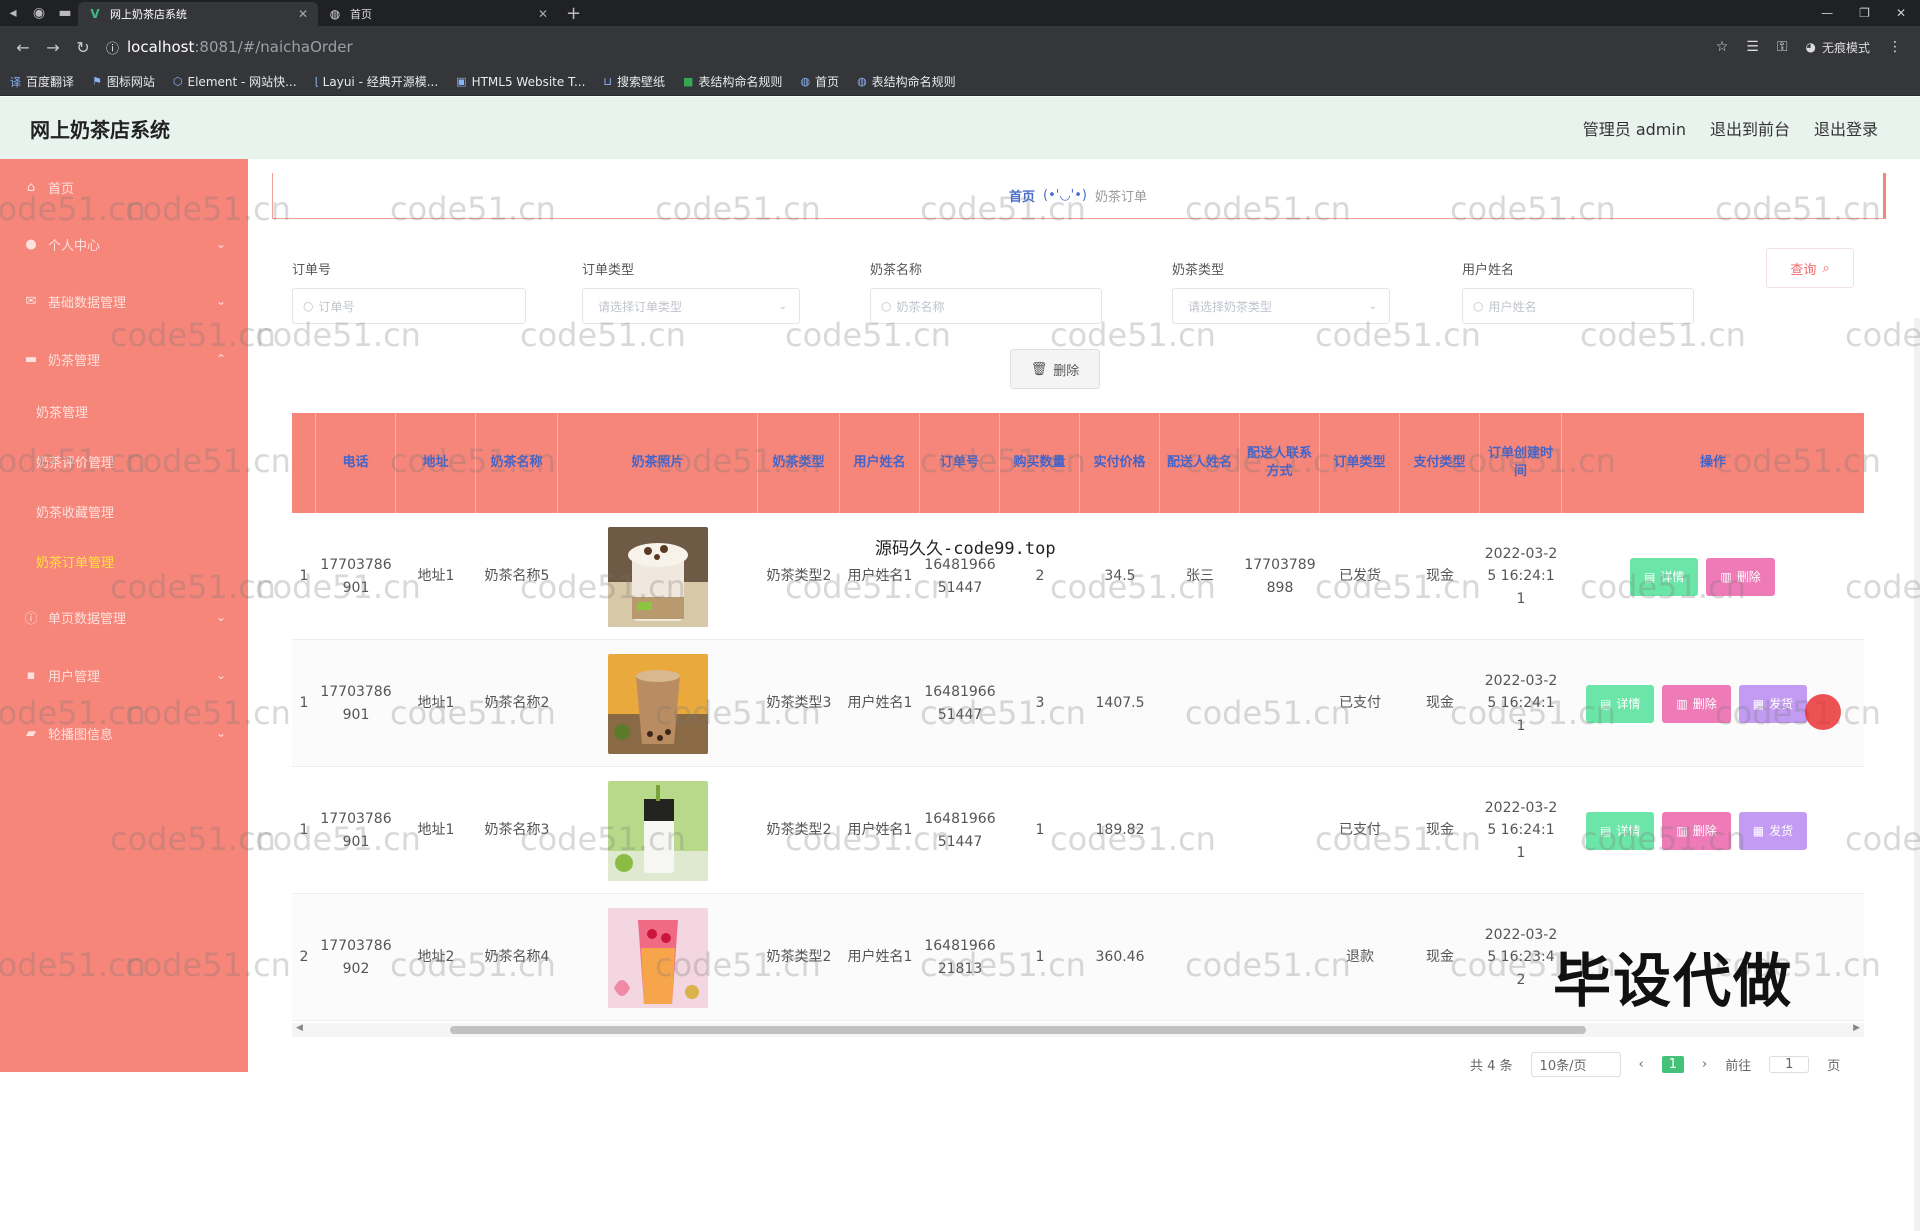 The height and width of the screenshot is (1231, 1920). I want to click on cursor-highlight, so click(1823, 712).